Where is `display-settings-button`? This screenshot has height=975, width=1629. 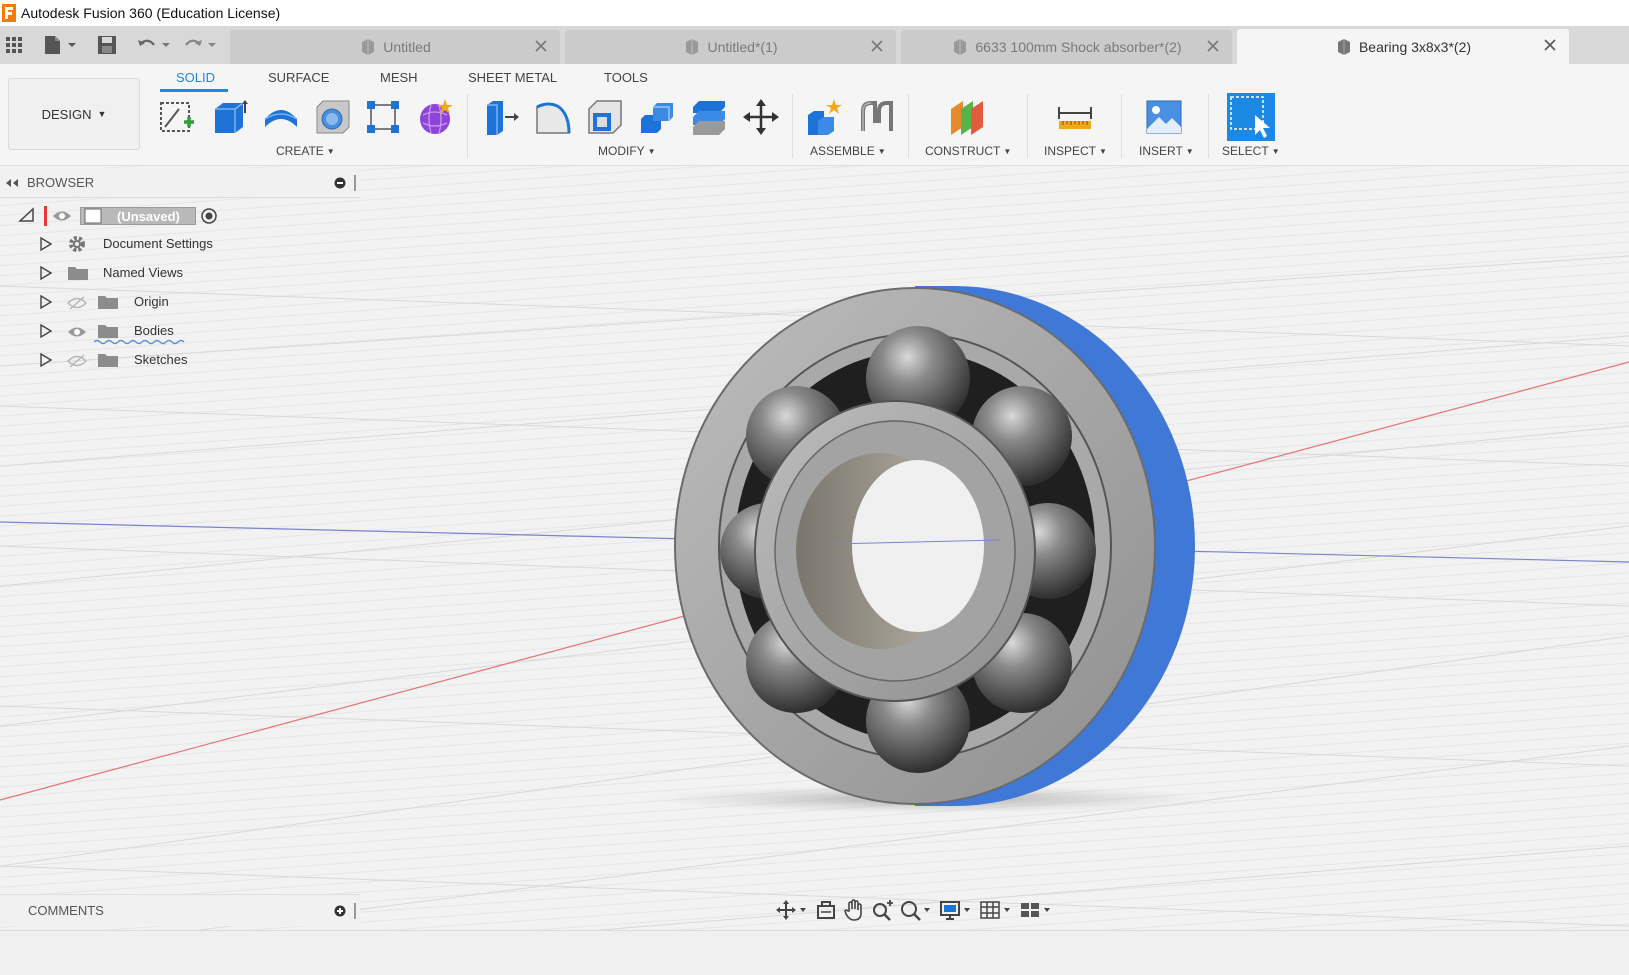 display-settings-button is located at coordinates (956, 910).